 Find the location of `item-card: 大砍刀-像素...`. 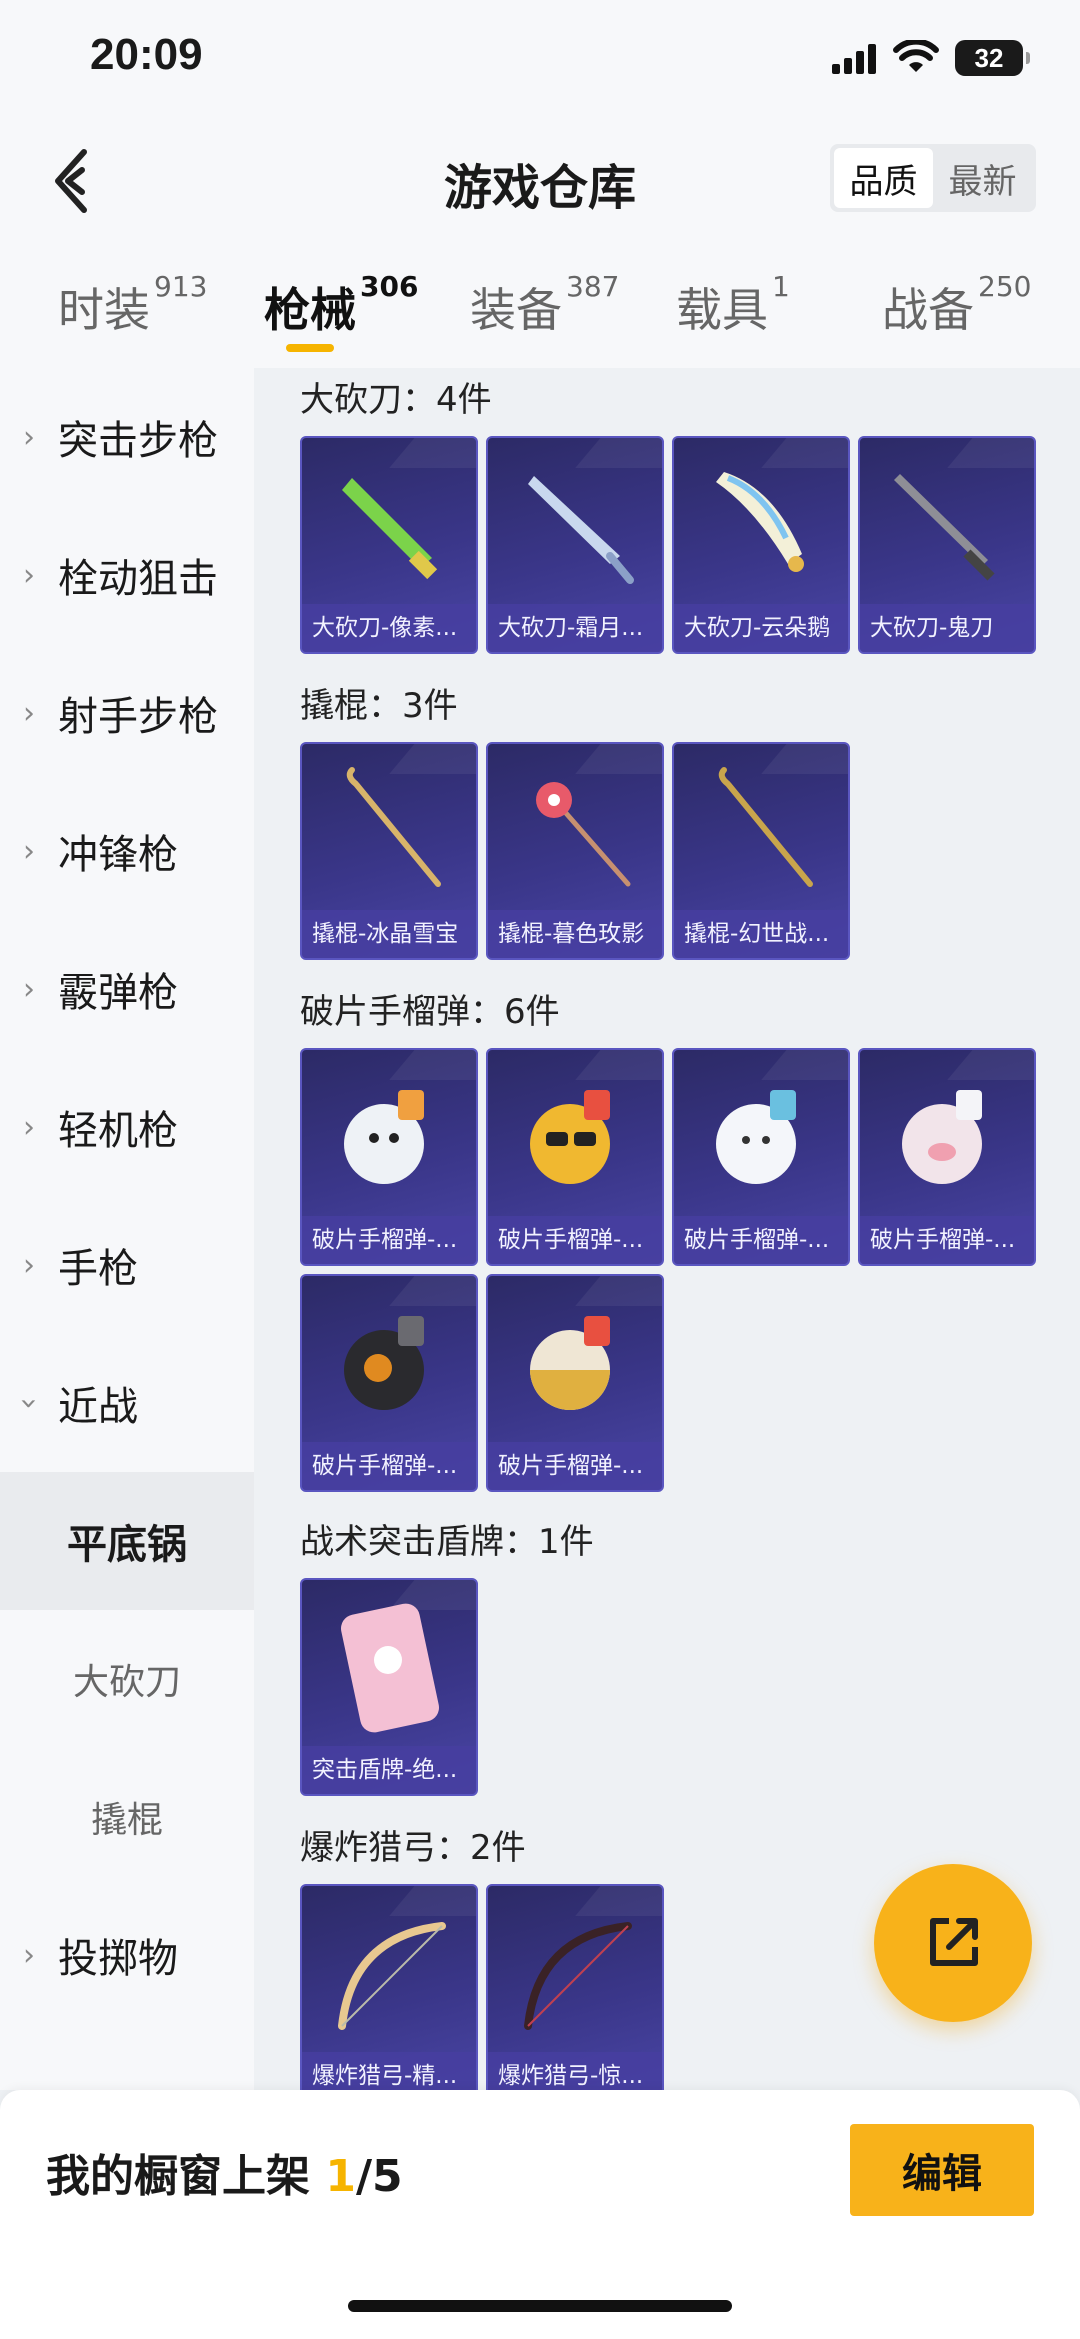

item-card: 大砍刀-像素... is located at coordinates (389, 545).